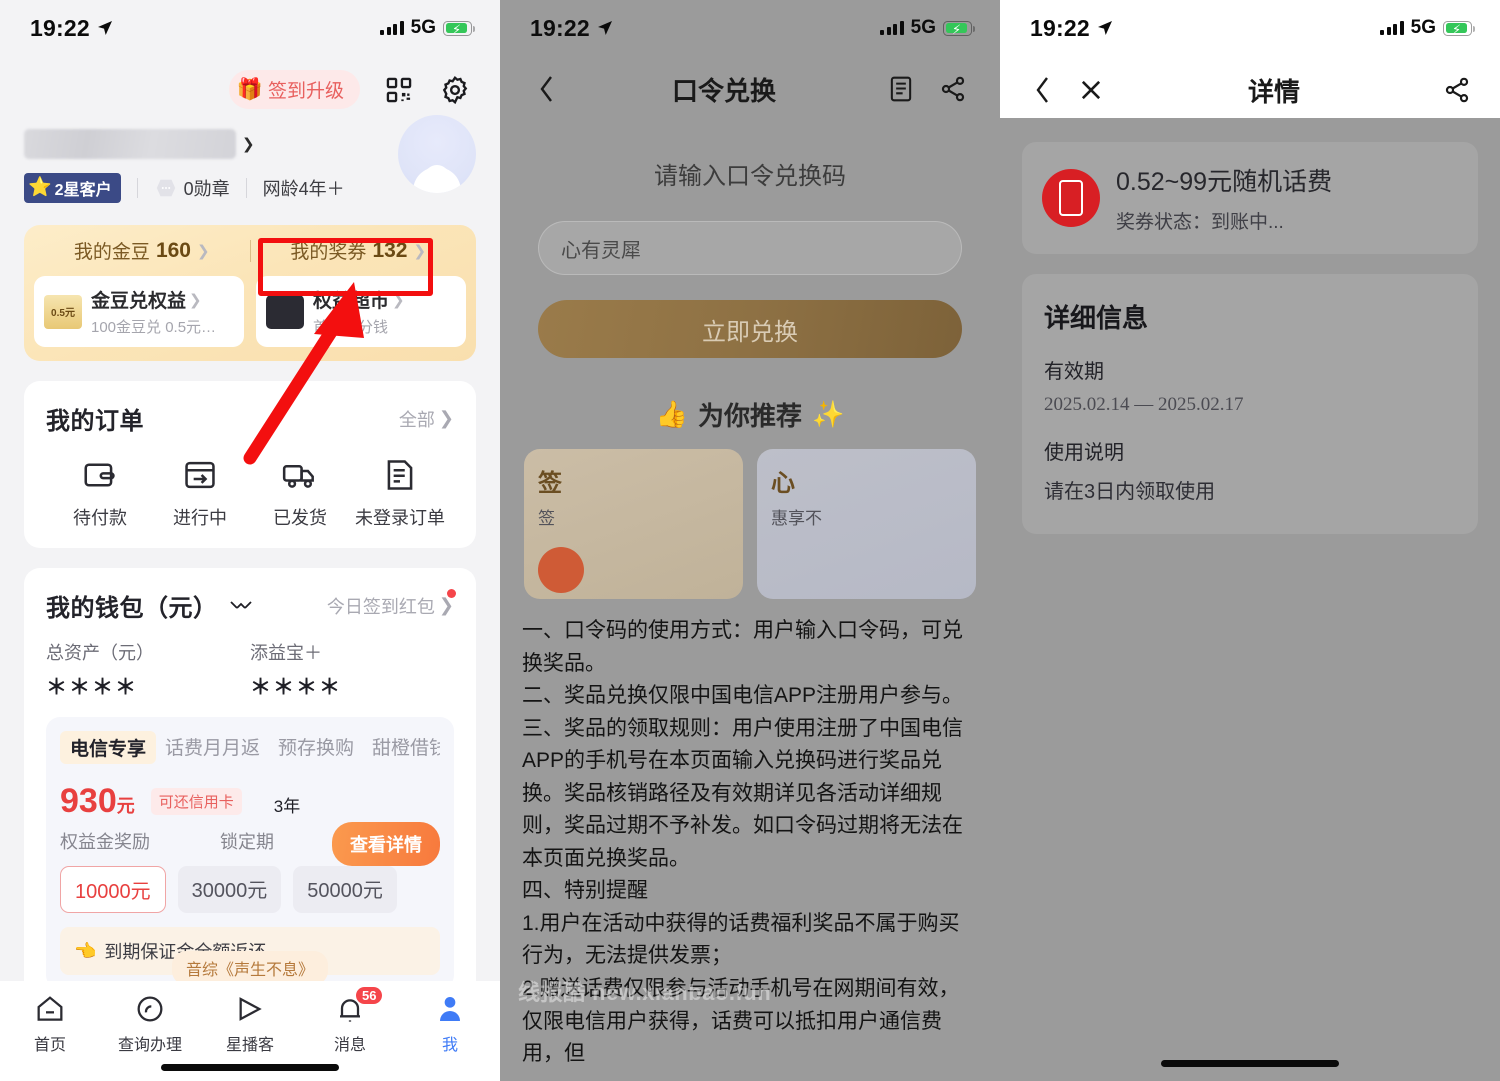  What do you see at coordinates (250, 968) in the screenshot?
I see `music-promo-pill: 音综《声生不息》` at bounding box center [250, 968].